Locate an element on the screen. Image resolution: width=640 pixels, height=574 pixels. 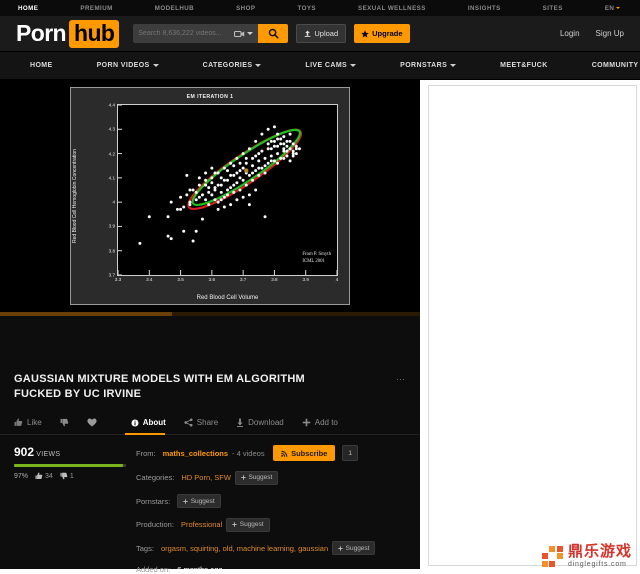
pornstars-label: Pornstars: is located at coordinates (153, 501).